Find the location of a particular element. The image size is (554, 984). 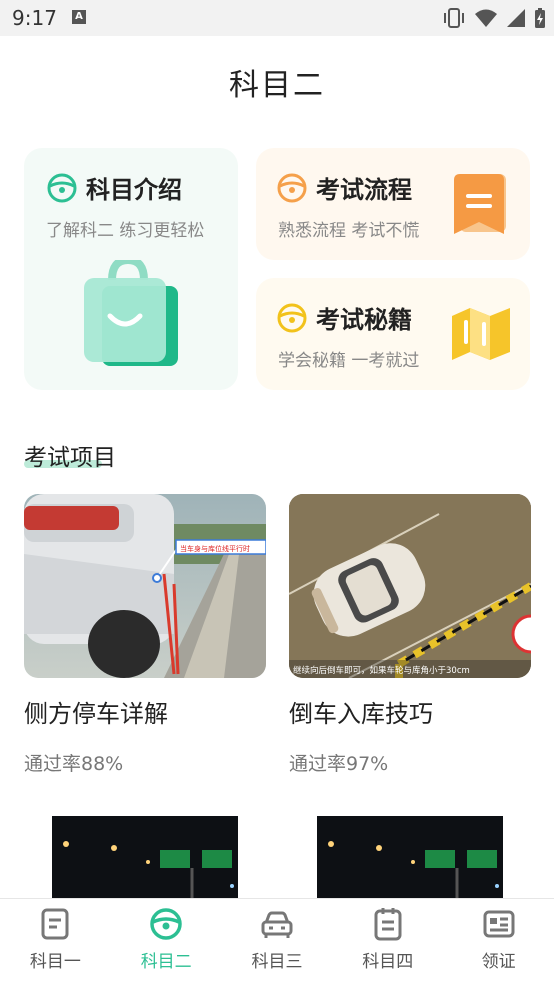

tab-subject-one: 科目一 is located at coordinates (55, 941).